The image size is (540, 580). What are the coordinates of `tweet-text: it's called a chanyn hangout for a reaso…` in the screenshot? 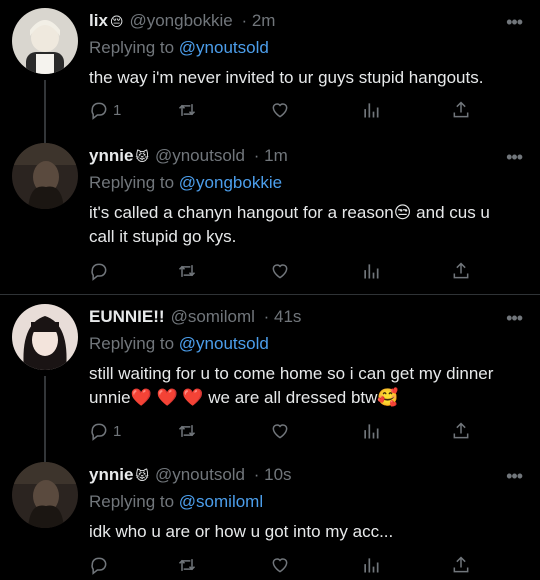 It's located at (306, 225).